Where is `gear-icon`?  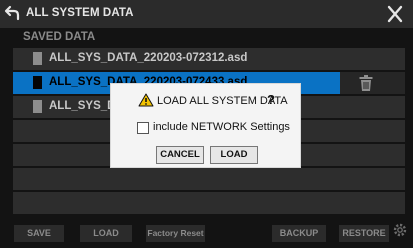 gear-icon is located at coordinates (400, 230).